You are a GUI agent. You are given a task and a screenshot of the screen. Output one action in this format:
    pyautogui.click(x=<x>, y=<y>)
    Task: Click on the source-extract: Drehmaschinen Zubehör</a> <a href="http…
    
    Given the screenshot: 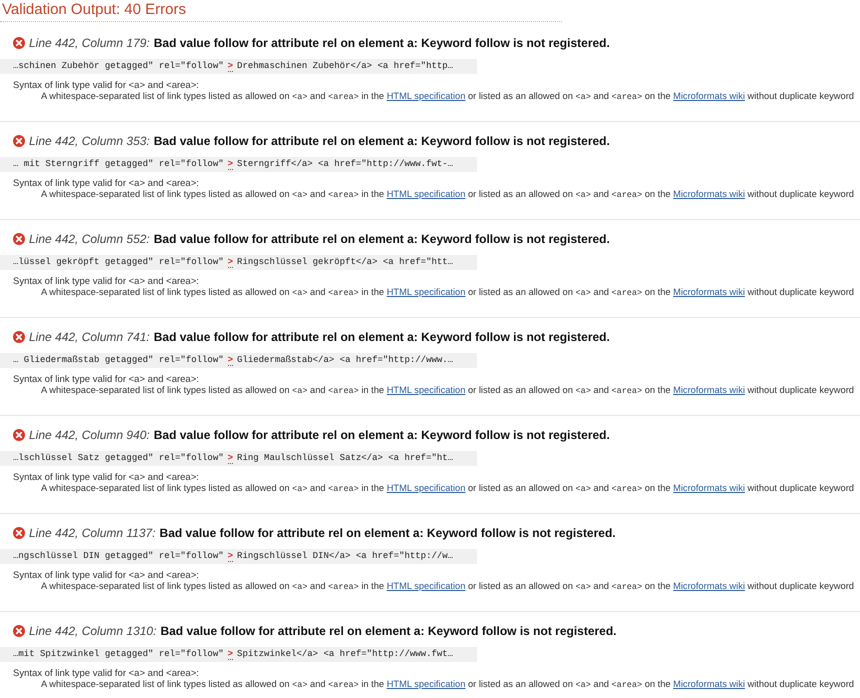 What is the action you would take?
    pyautogui.click(x=345, y=66)
    